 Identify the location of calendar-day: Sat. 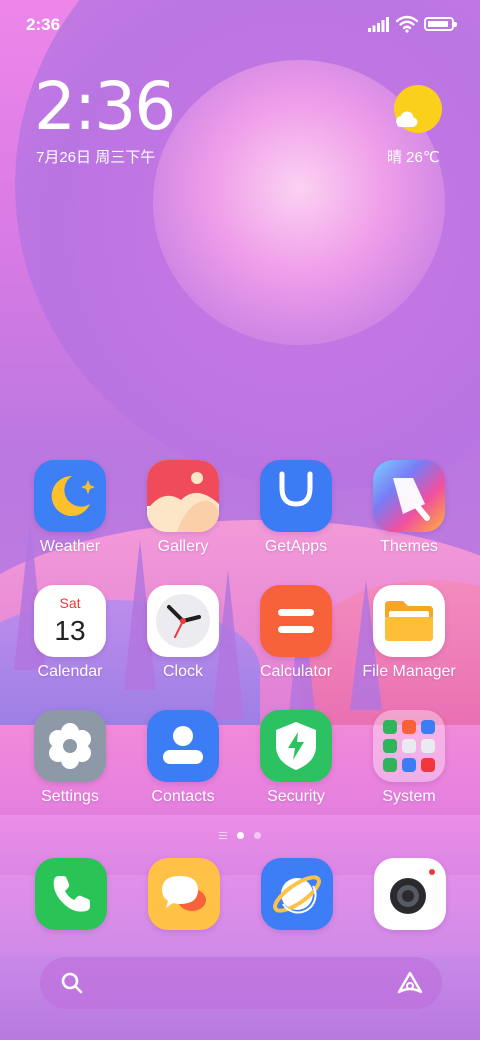
(70, 603).